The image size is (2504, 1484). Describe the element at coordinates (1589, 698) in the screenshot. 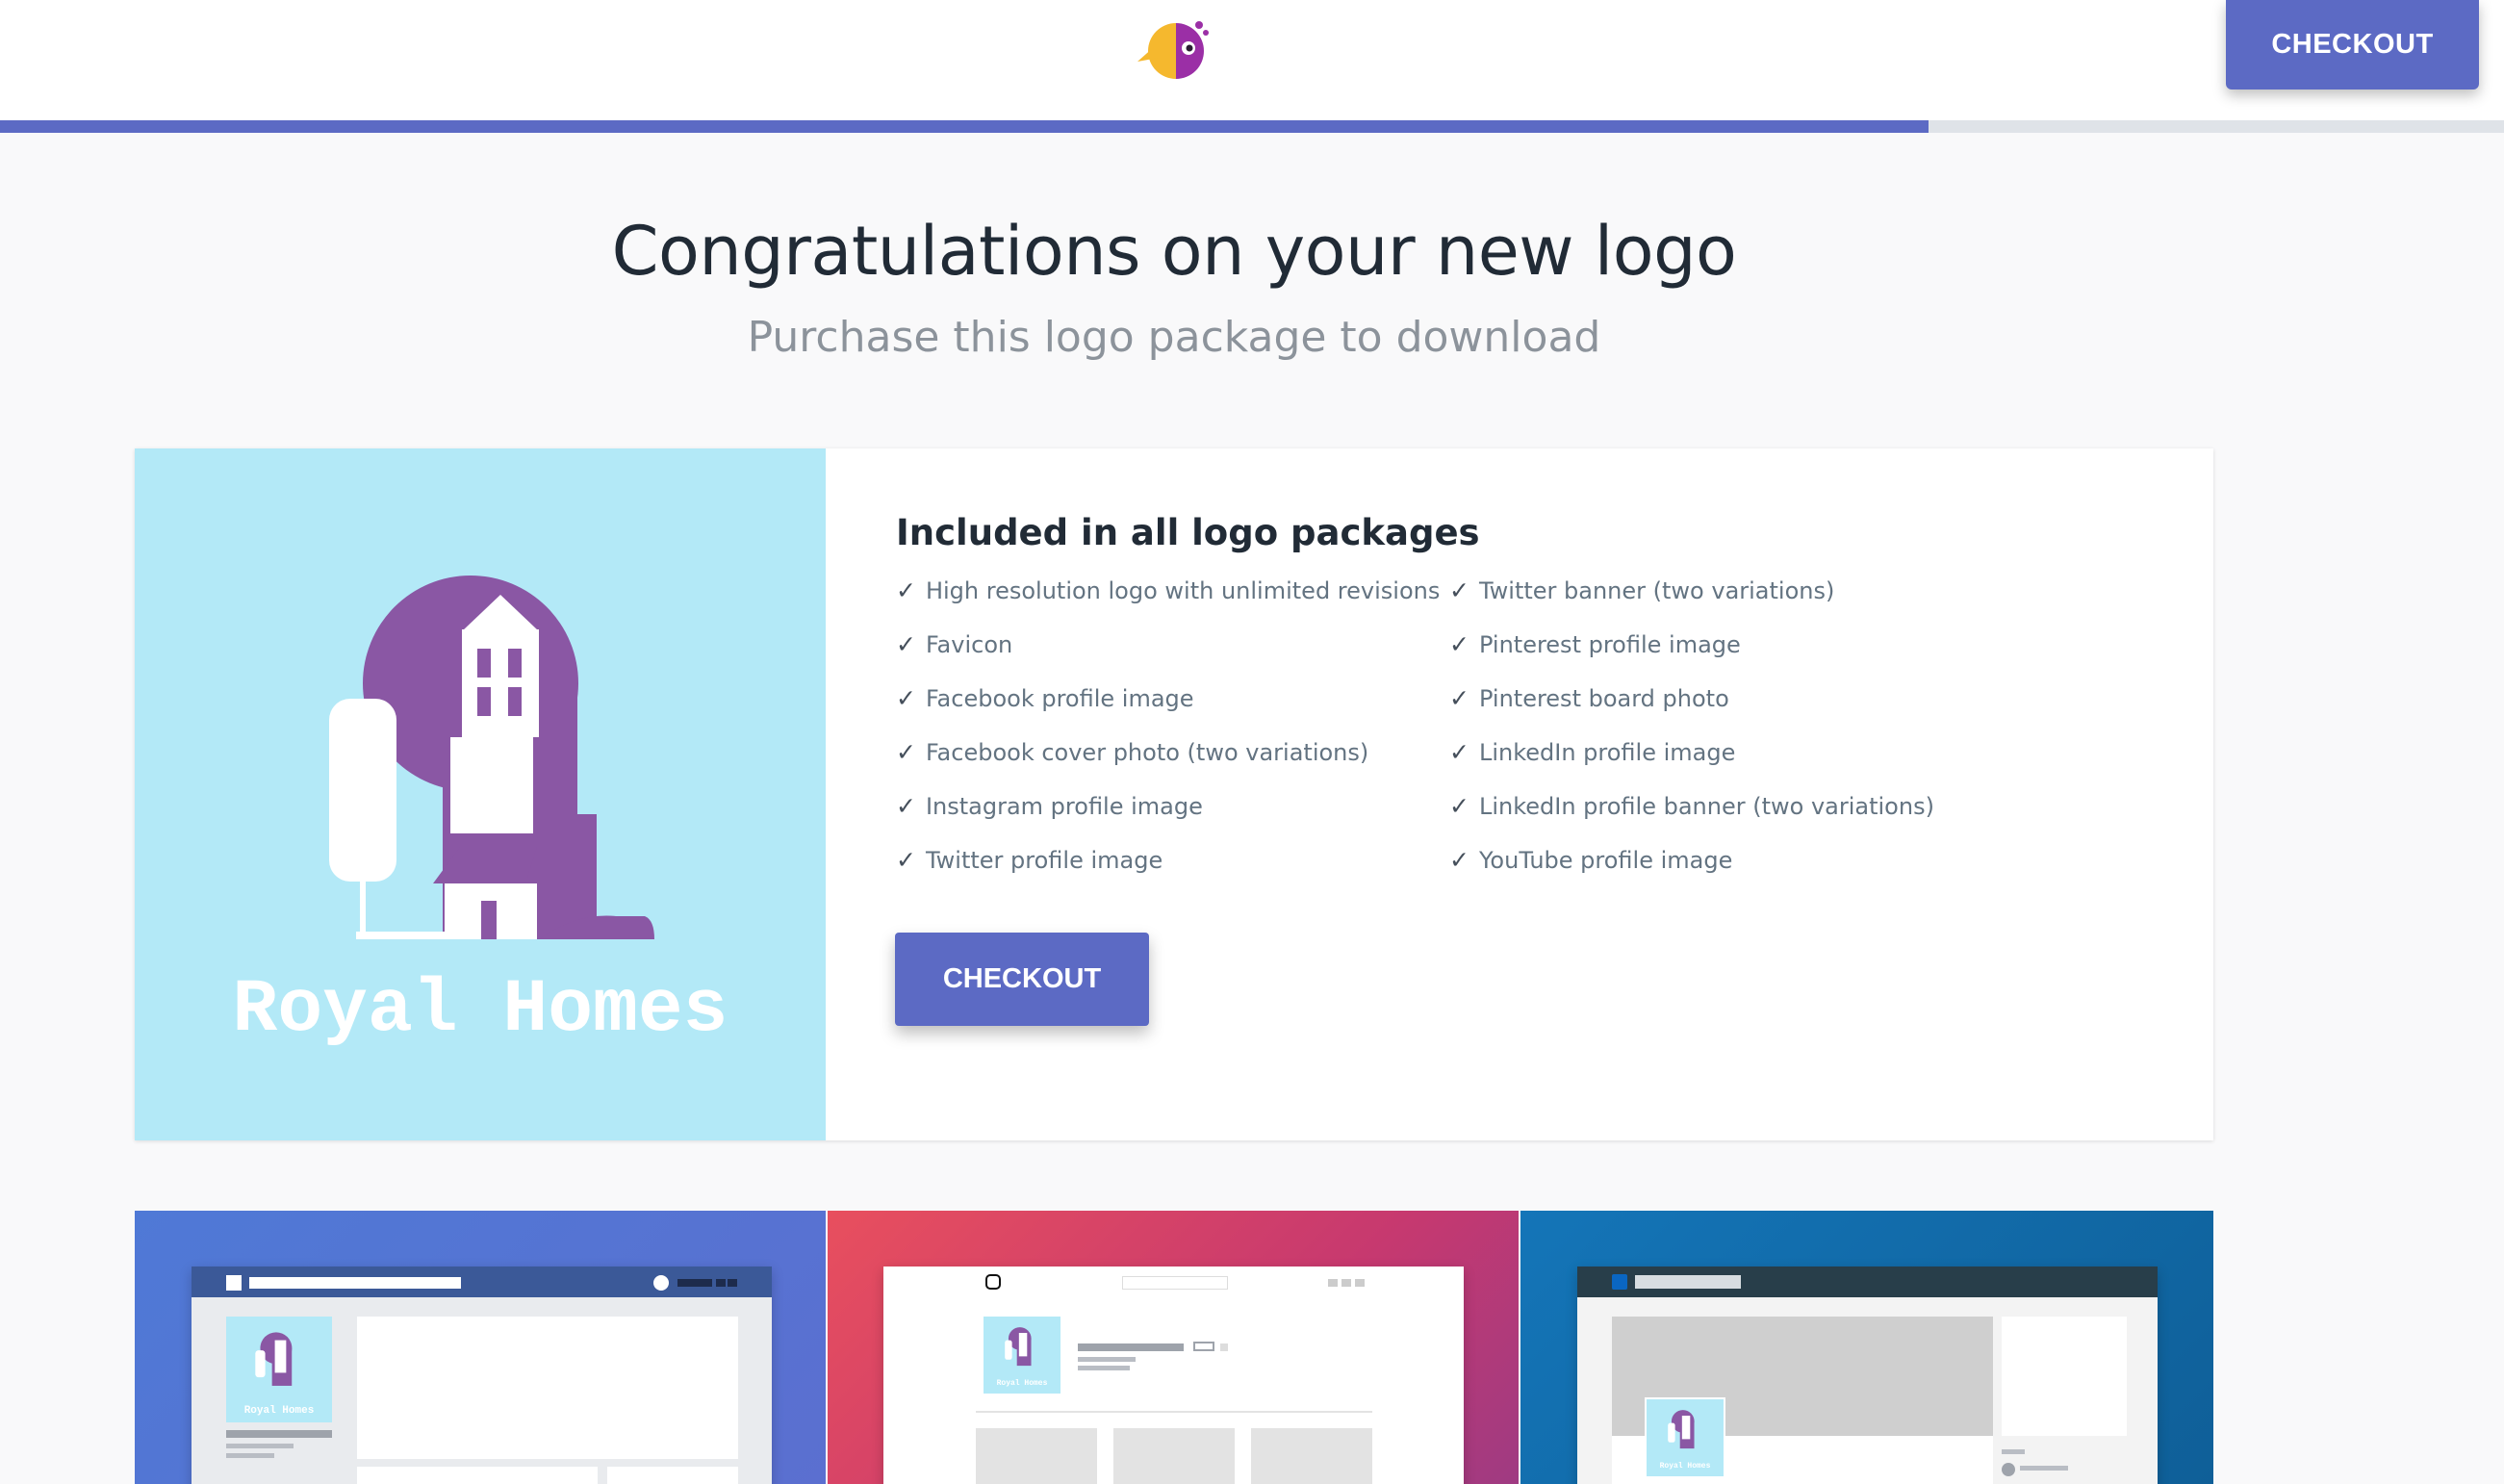

I see `feature-item: ✓ Pinterest board photo` at that location.